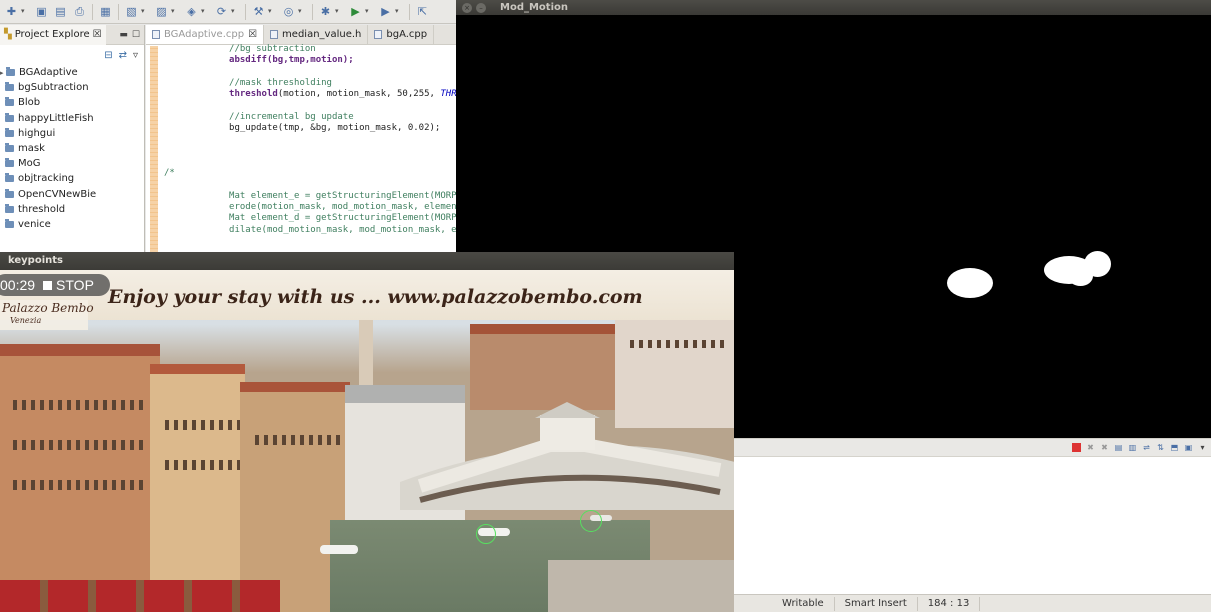  What do you see at coordinates (248, 82) in the screenshot?
I see `code-line: //mask thresholding` at bounding box center [248, 82].